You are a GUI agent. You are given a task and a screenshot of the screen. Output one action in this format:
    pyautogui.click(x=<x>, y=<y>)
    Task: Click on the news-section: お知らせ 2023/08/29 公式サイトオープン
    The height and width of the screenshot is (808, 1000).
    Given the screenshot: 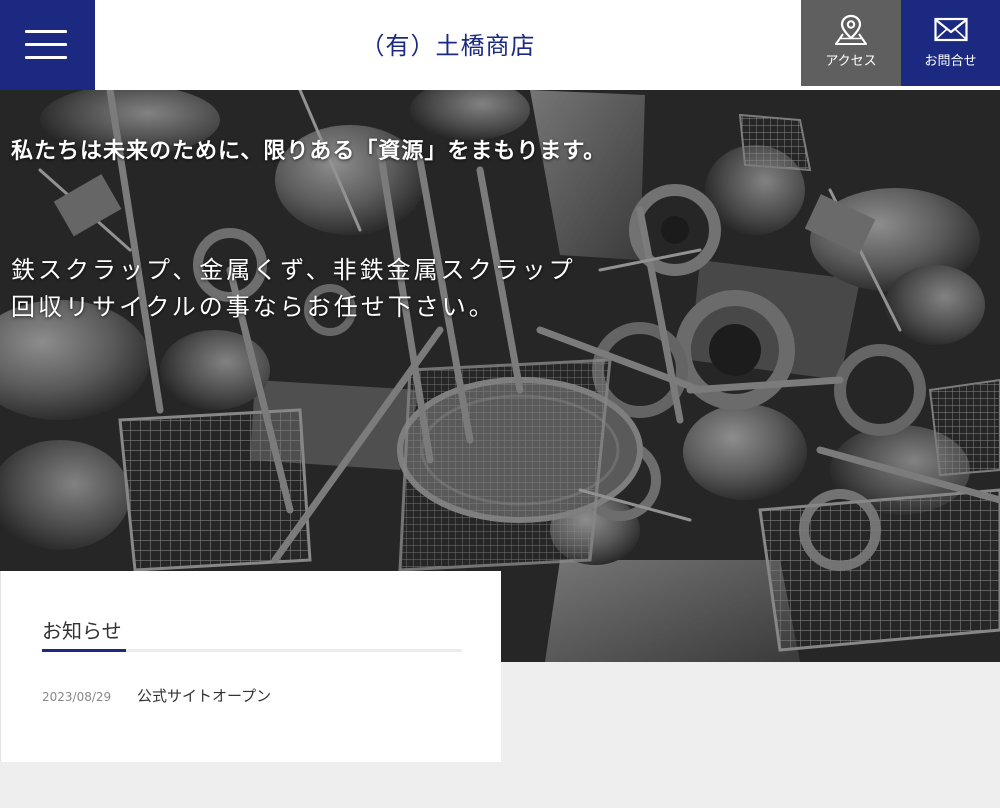 What is the action you would take?
    pyautogui.click(x=250, y=666)
    